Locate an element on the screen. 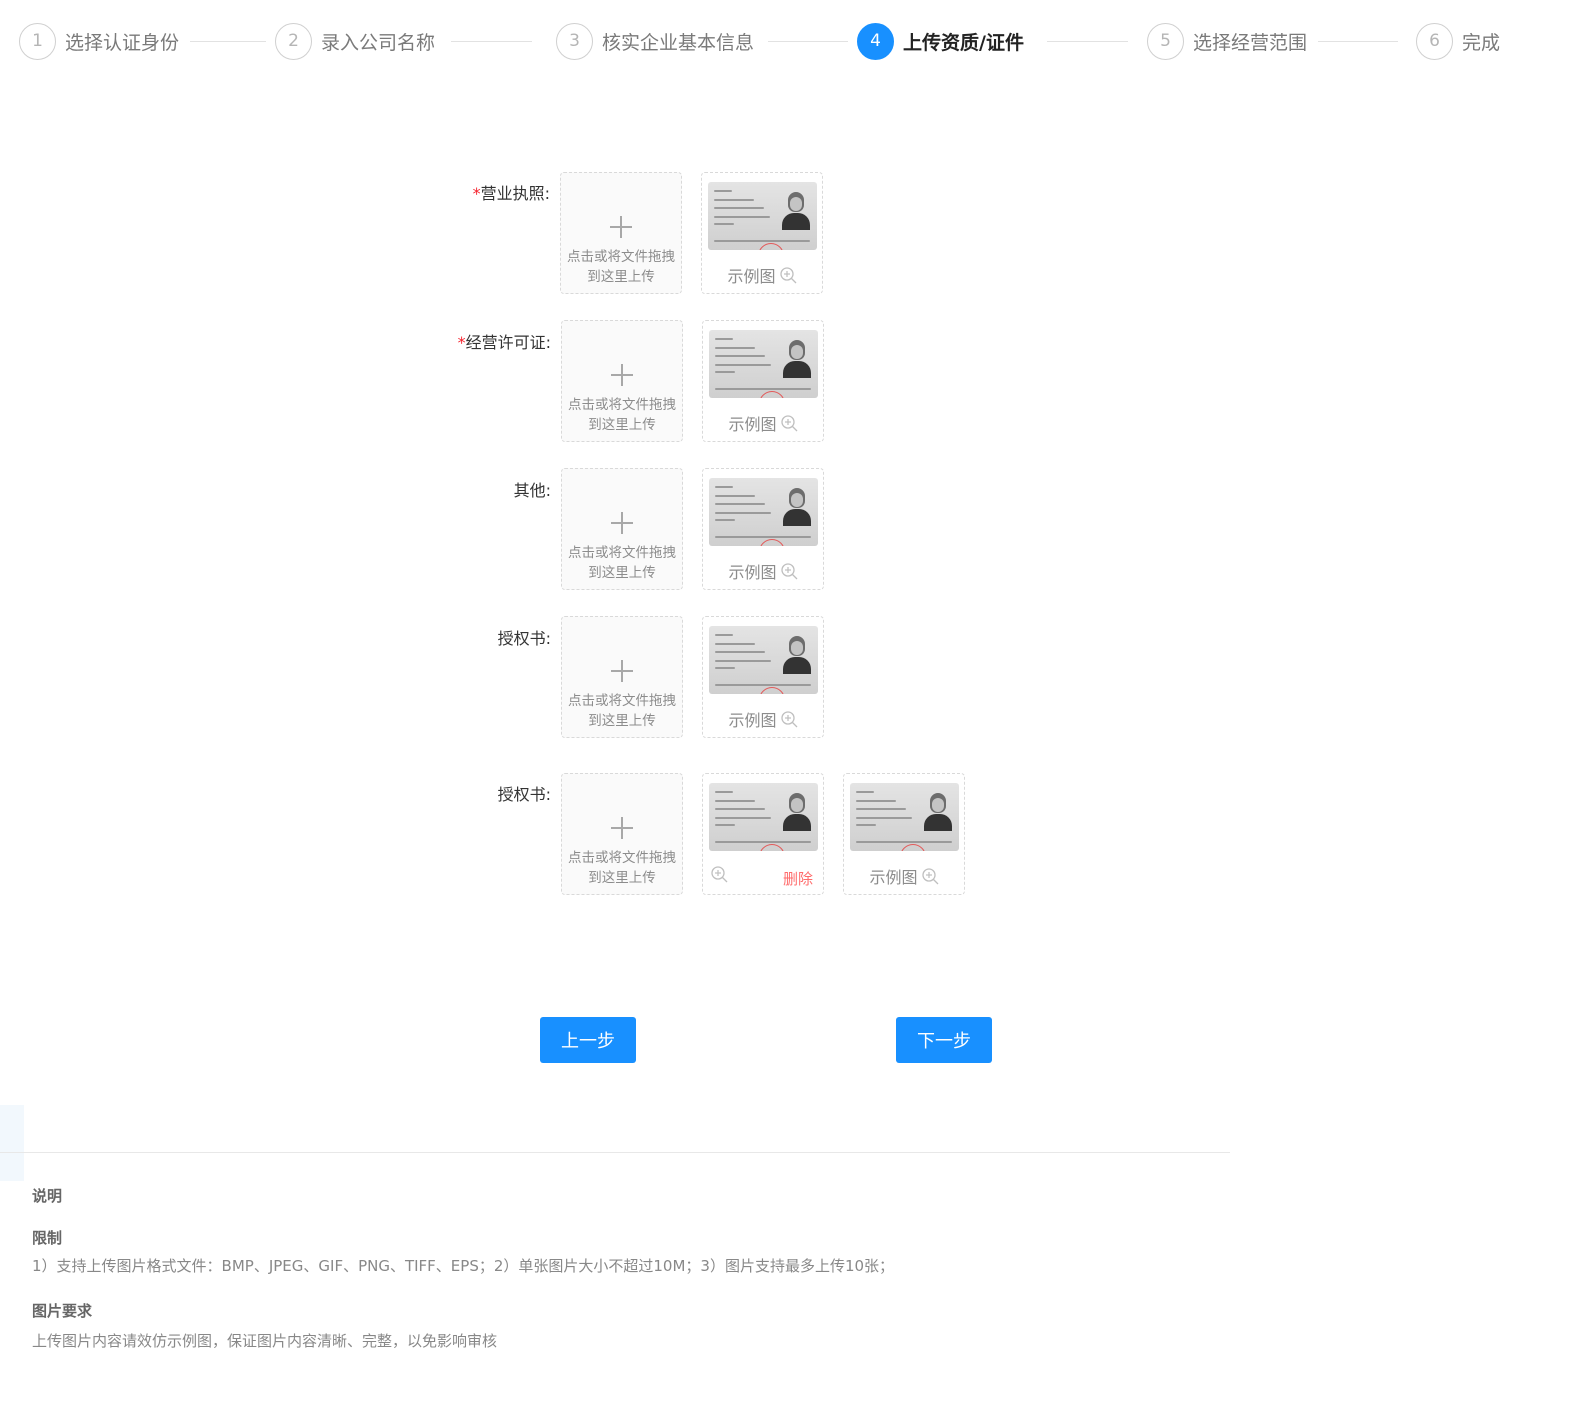 The image size is (1572, 1426). prev-step-button: 上一步 is located at coordinates (588, 1040).